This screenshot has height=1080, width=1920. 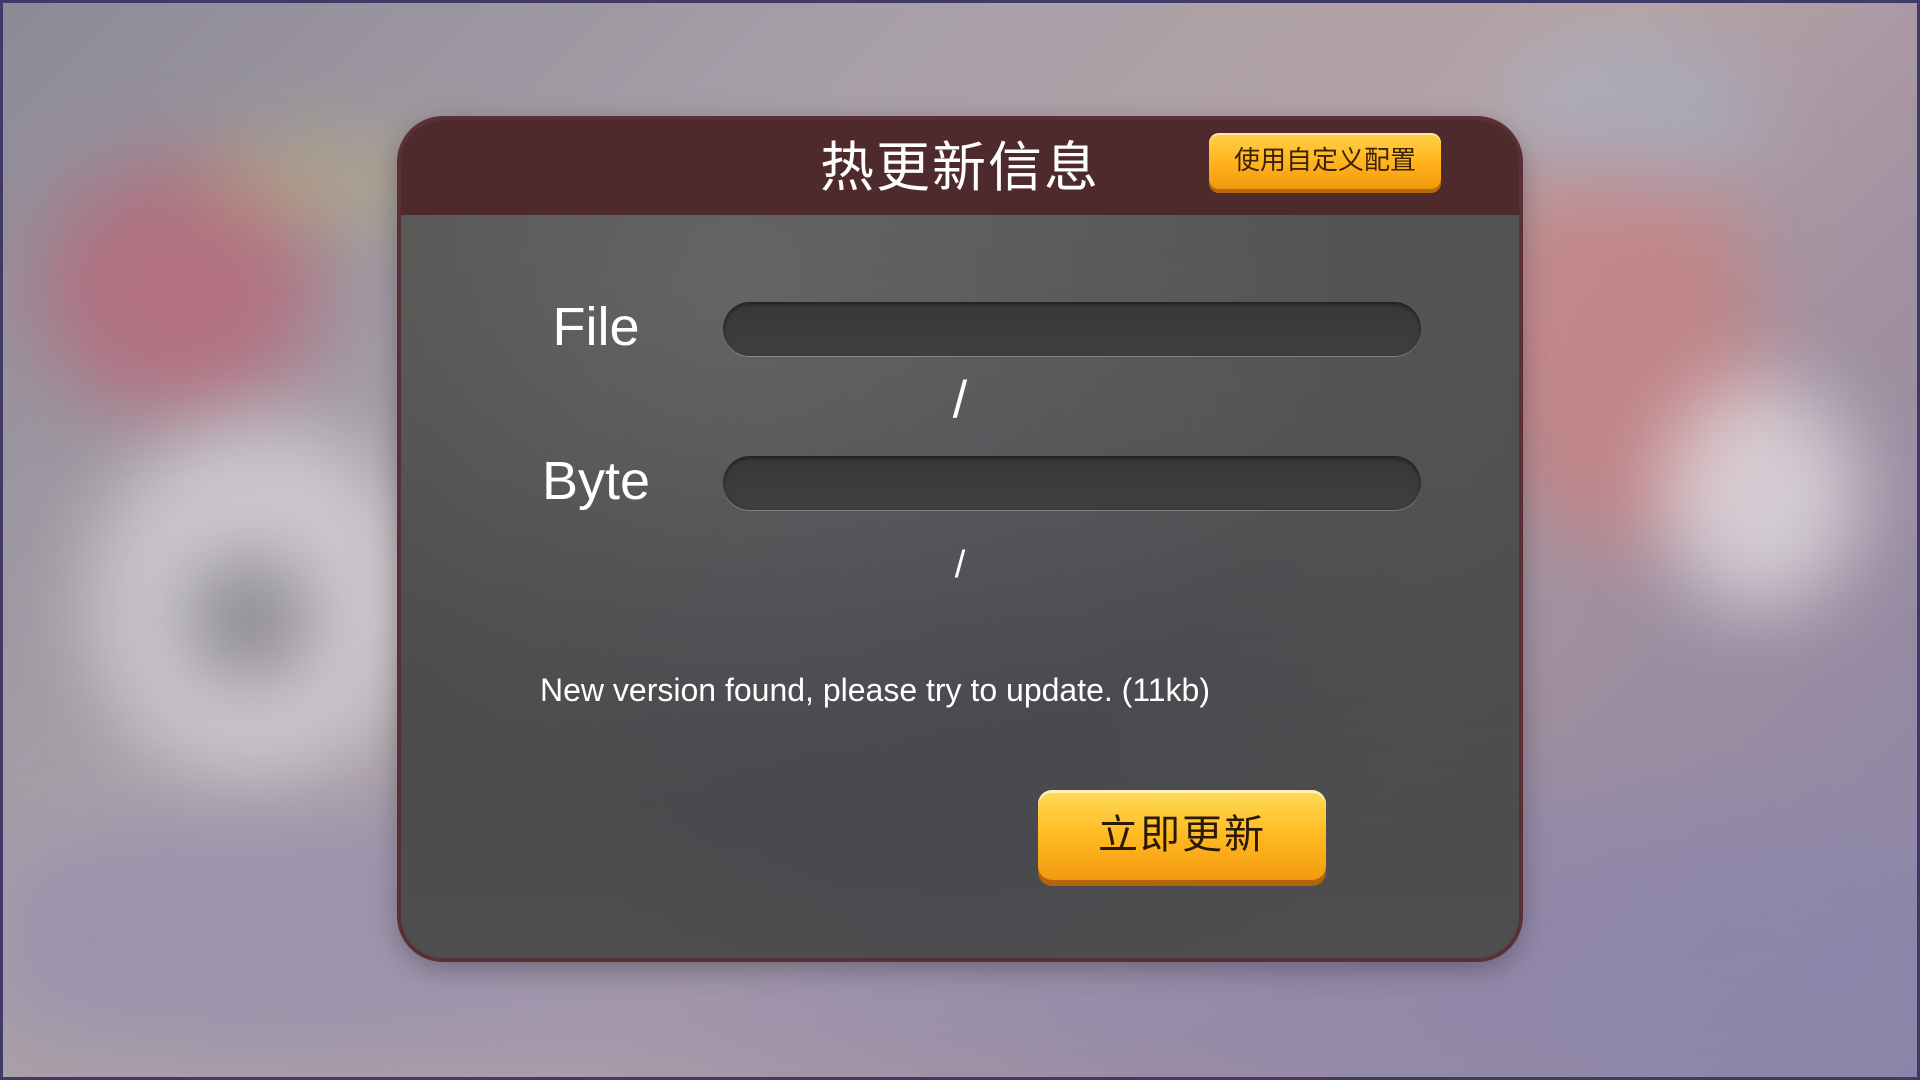 I want to click on byte-progress-bar, so click(x=1072, y=483).